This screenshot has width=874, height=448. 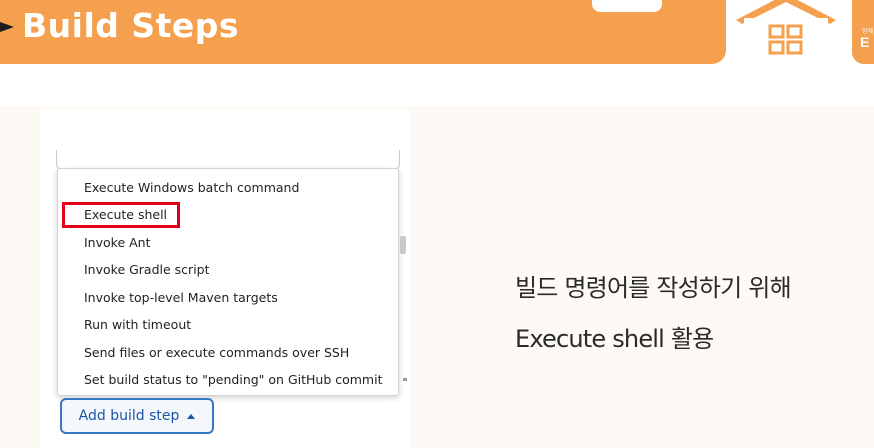 What do you see at coordinates (191, 416) in the screenshot?
I see `caret-up-icon` at bounding box center [191, 416].